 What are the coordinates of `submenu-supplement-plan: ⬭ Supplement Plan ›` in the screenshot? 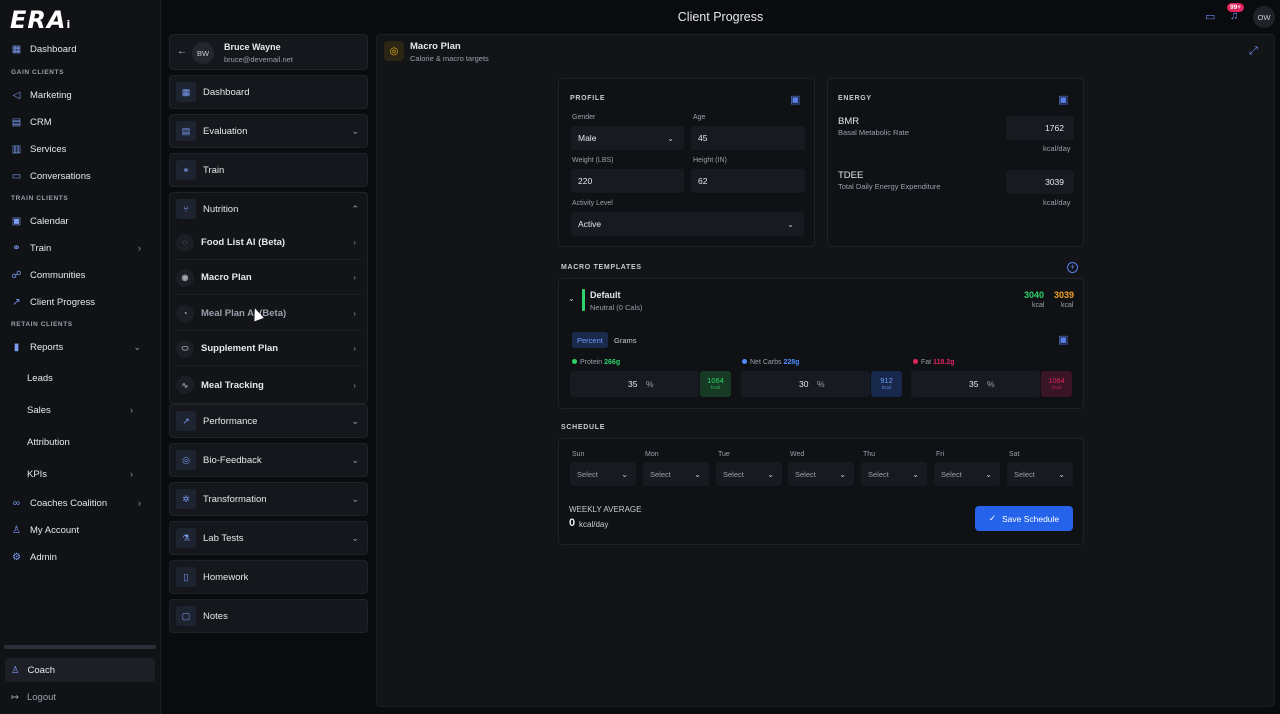 It's located at (269, 349).